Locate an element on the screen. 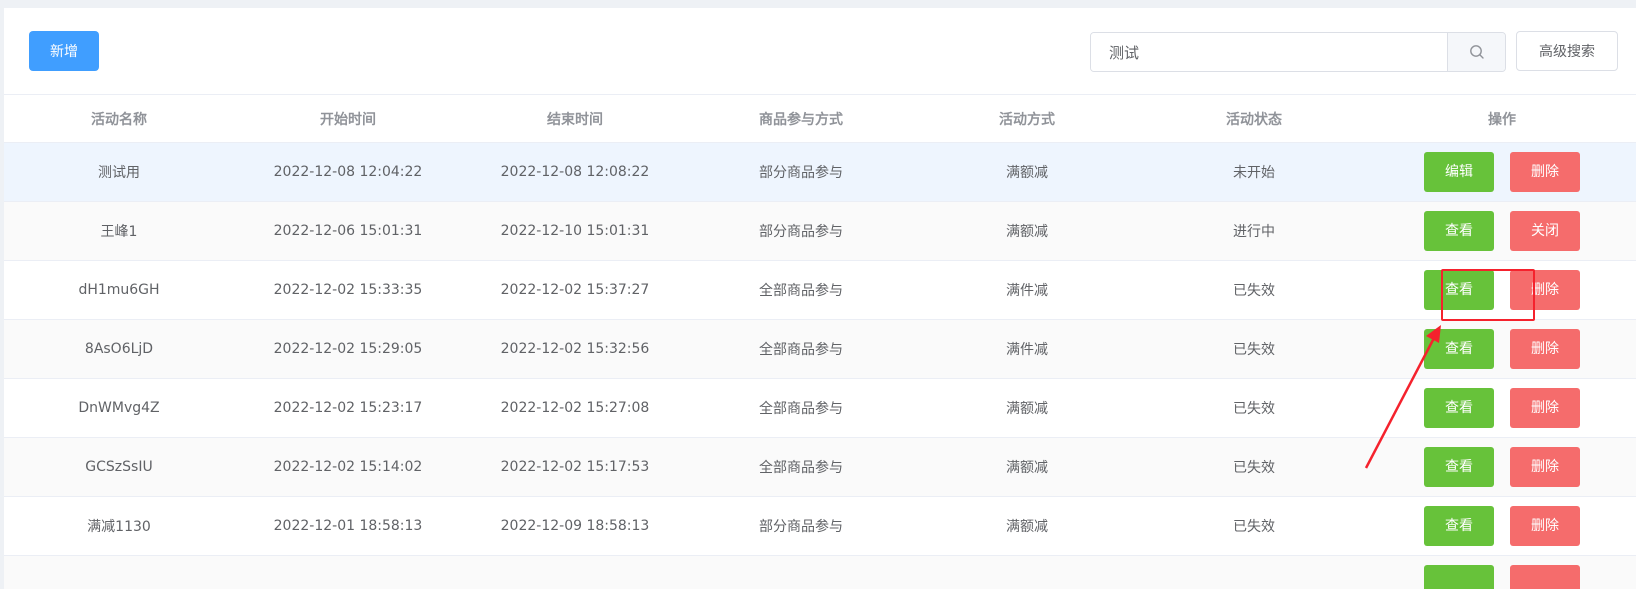  col-activity-status: 活动状态 is located at coordinates (1254, 118).